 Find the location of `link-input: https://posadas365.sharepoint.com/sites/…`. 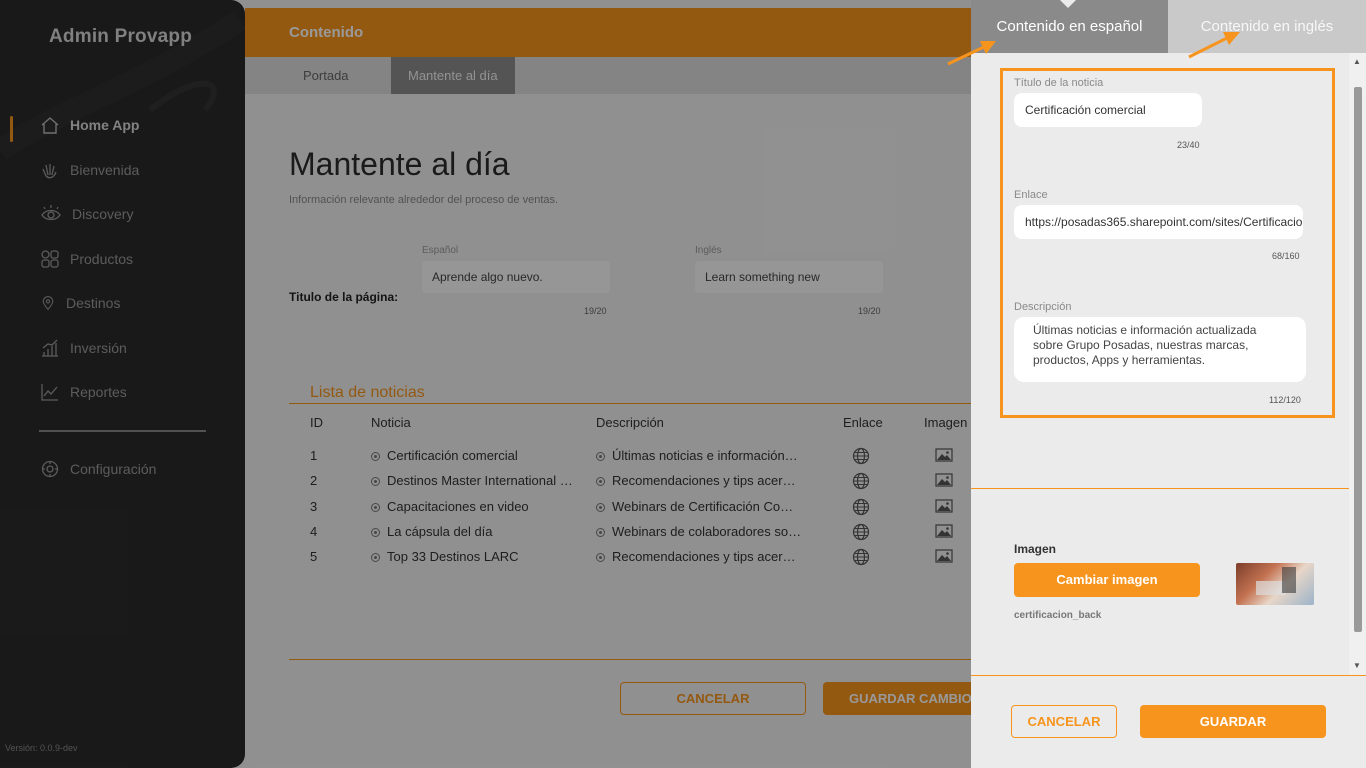

link-input: https://posadas365.sharepoint.com/sites/… is located at coordinates (1158, 222).